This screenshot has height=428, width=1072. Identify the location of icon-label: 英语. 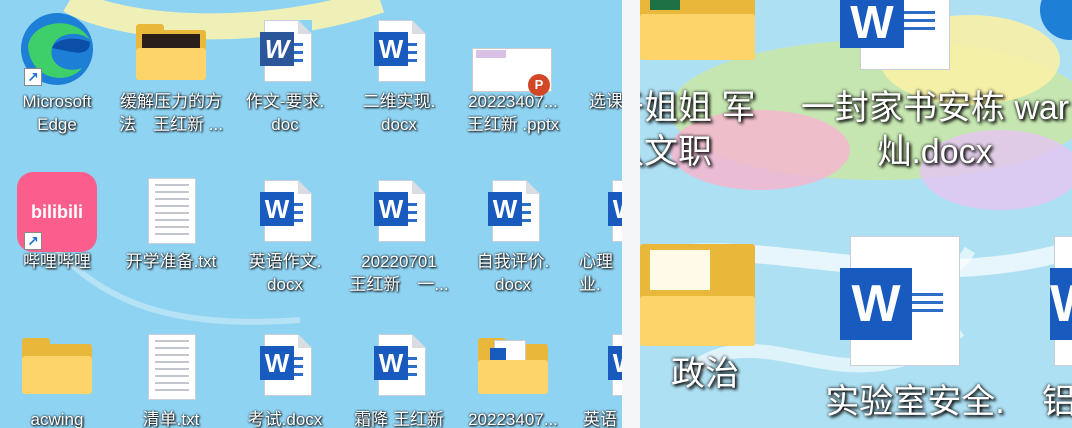
(600, 419).